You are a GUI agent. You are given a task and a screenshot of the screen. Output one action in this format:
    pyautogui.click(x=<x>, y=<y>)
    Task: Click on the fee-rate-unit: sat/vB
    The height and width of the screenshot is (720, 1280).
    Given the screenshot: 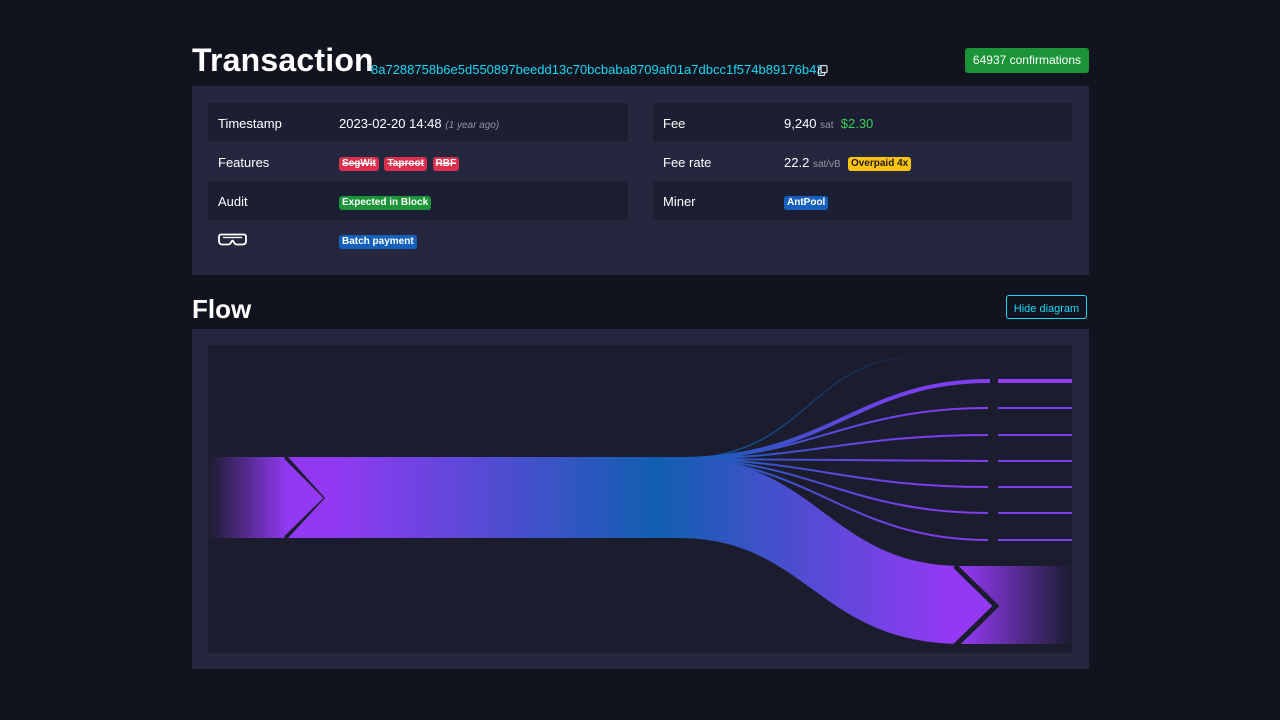 What is the action you would take?
    pyautogui.click(x=826, y=164)
    